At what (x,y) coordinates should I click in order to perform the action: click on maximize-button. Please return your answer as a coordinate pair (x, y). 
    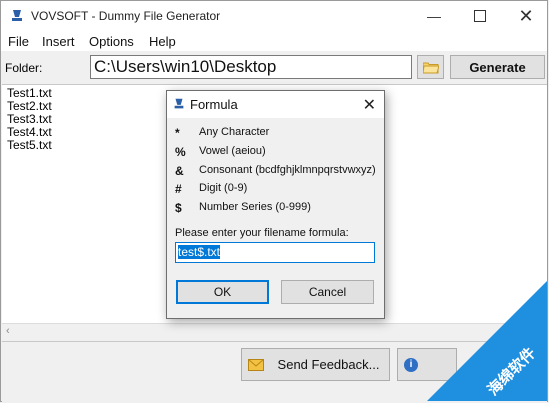
    Looking at the image, I should click on (480, 16).